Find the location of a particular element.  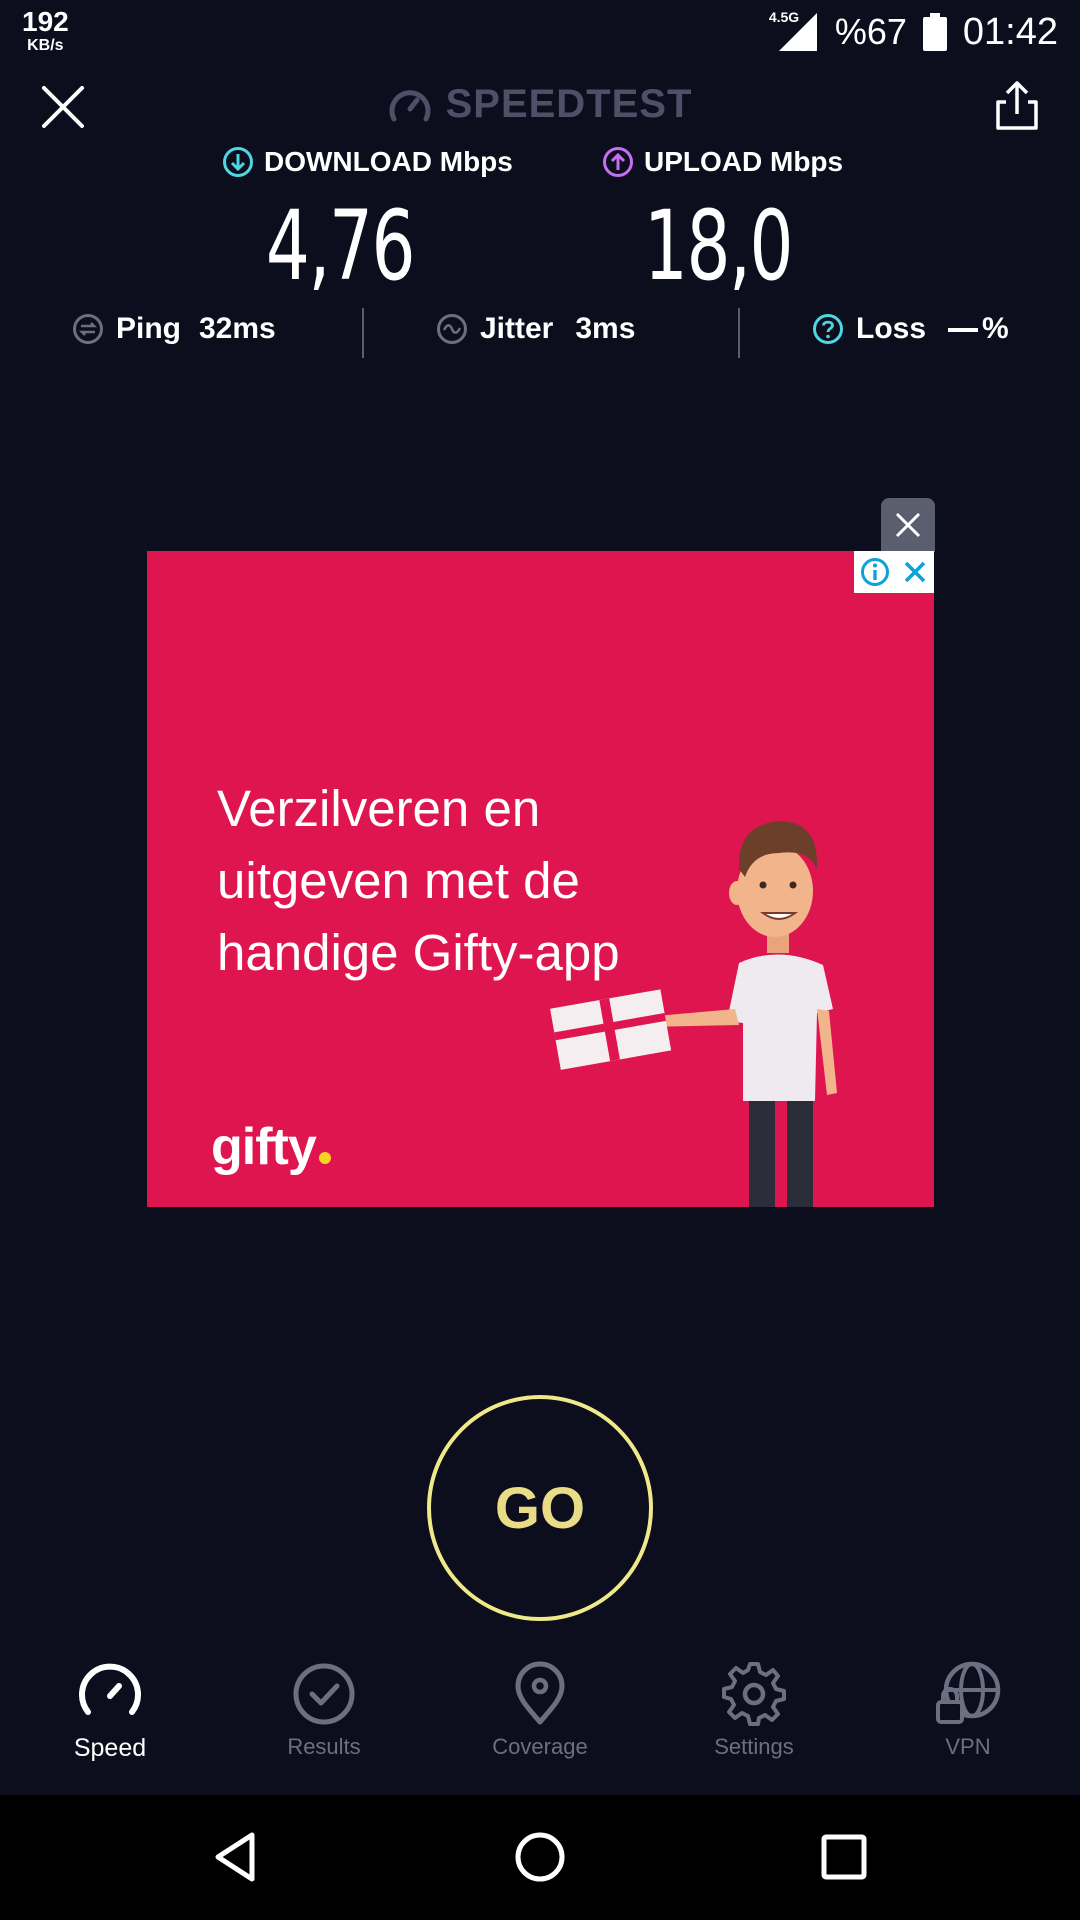

speed-gauge-icon is located at coordinates (110, 1689).